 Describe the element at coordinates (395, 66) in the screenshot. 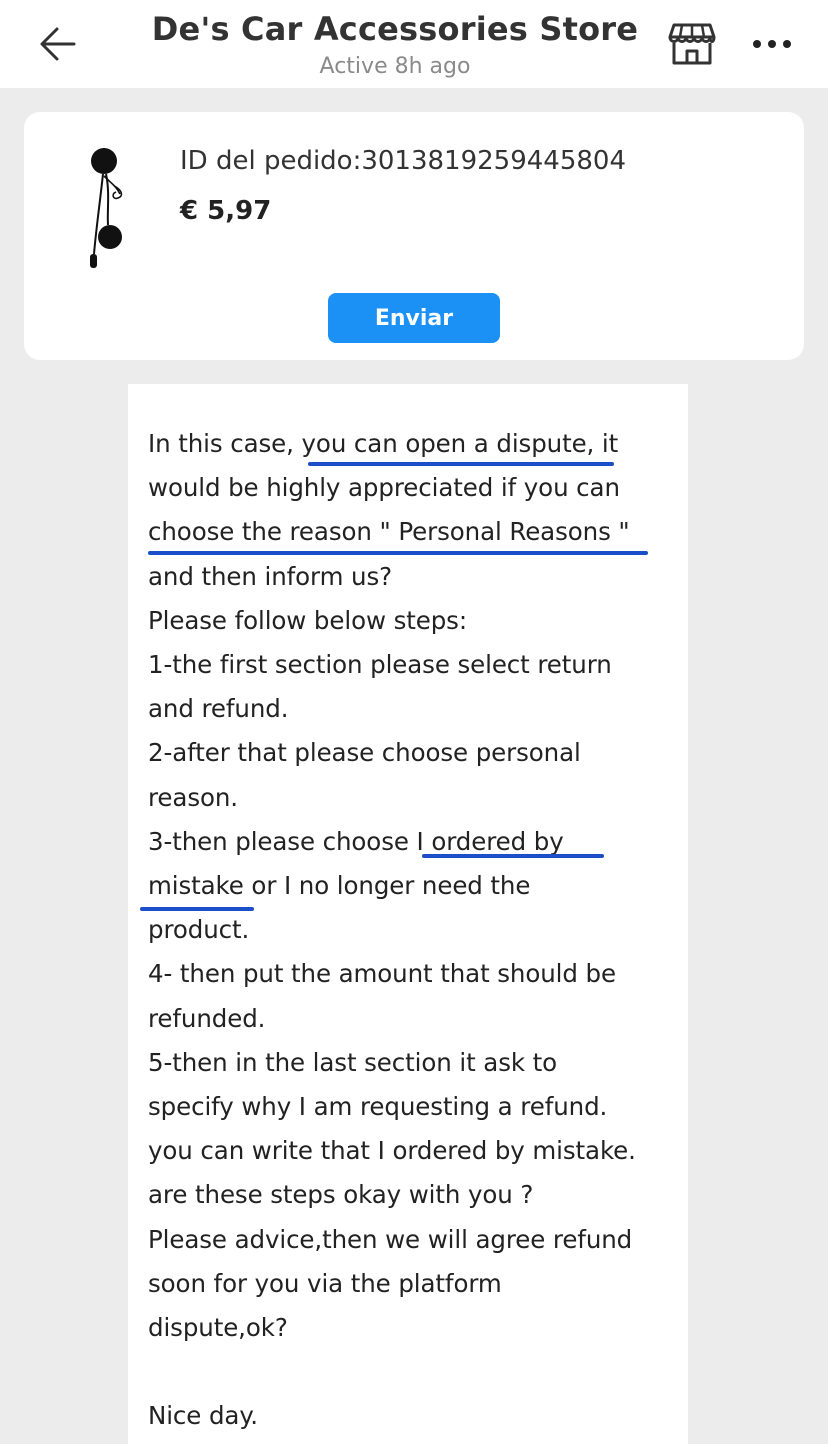

I see `active-status: Active 8h ago` at that location.